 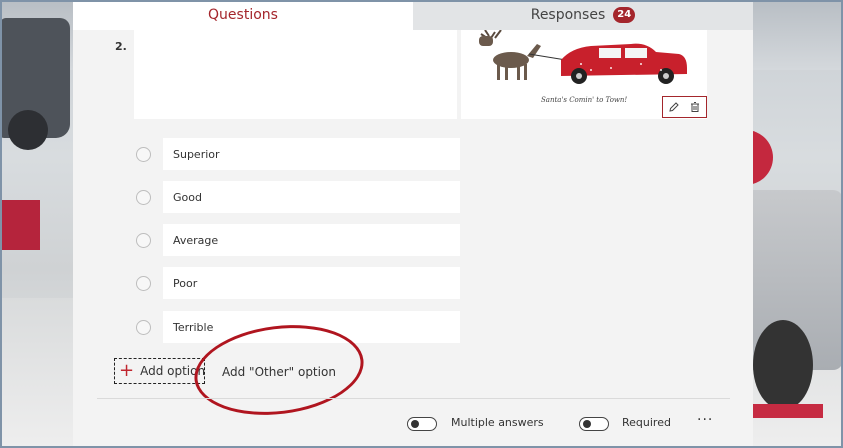 What do you see at coordinates (684, 107) in the screenshot?
I see `image-tools` at bounding box center [684, 107].